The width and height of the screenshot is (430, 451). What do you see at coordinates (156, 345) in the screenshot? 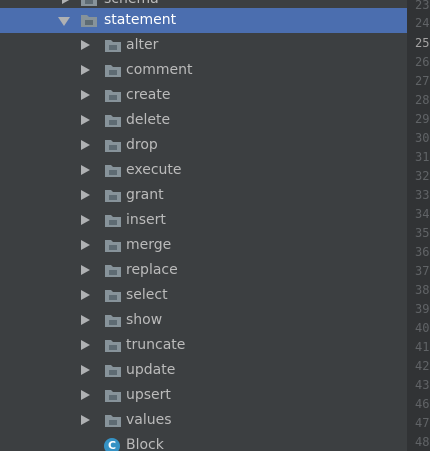
I see `tree-item-label: truncate` at bounding box center [156, 345].